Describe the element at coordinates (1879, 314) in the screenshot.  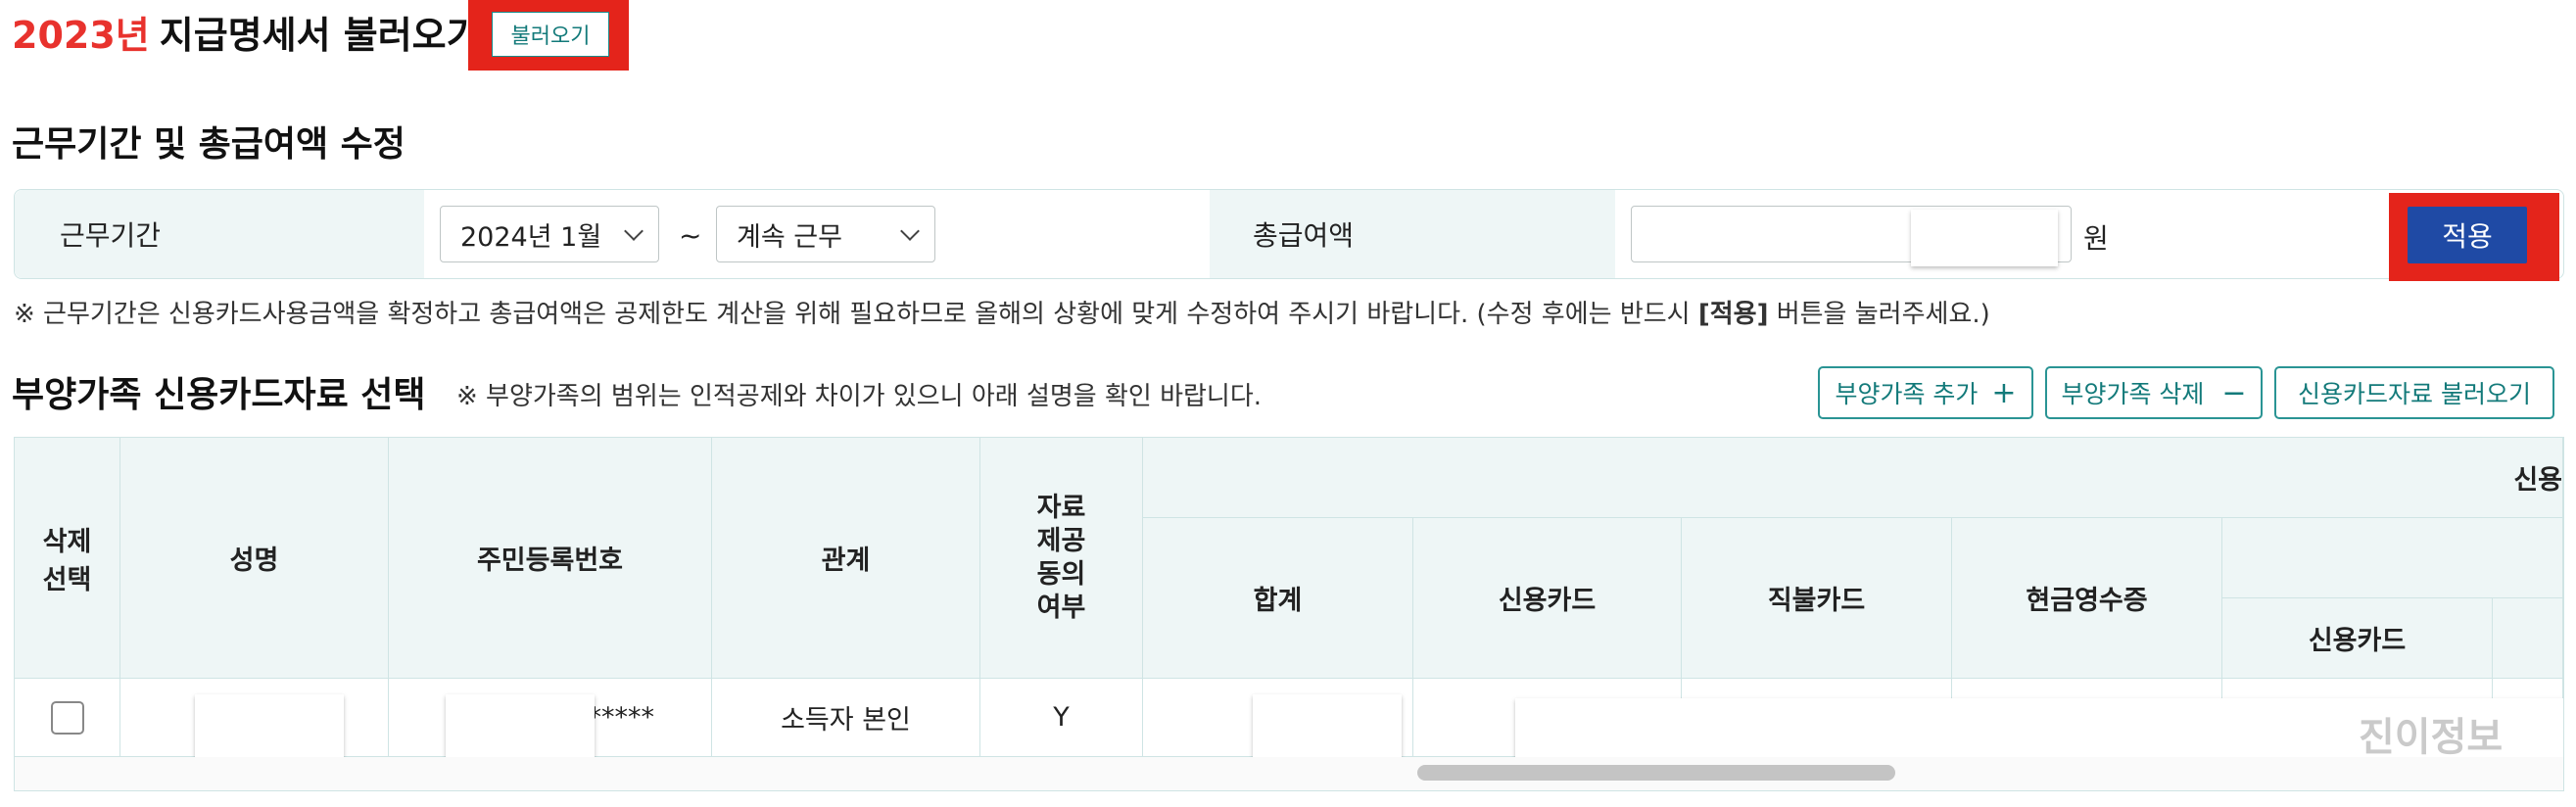
I see `note-text-end: 버튼을 눌러주세요.)` at that location.